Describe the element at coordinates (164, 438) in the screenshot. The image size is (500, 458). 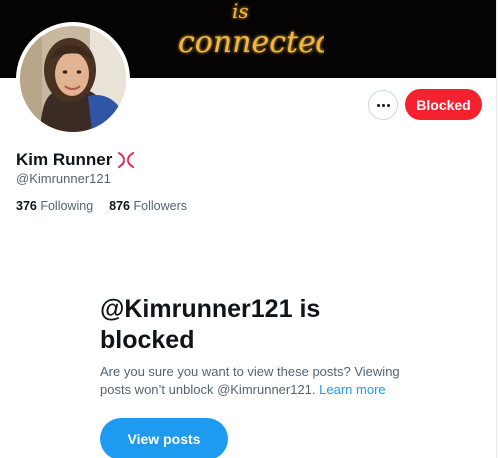
I see `view-posts-button: View posts` at that location.